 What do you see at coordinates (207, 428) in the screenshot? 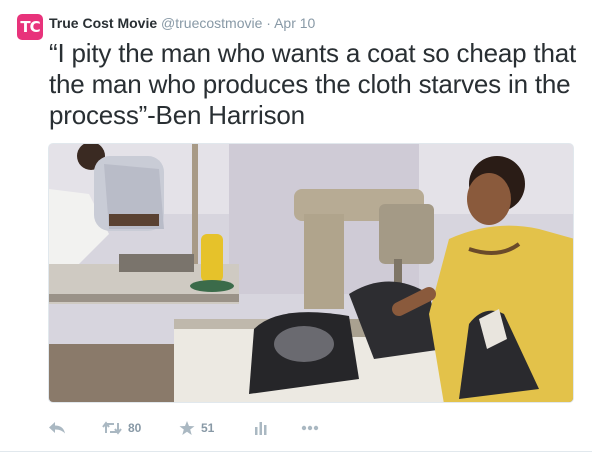
I see `favorite-count: 51` at bounding box center [207, 428].